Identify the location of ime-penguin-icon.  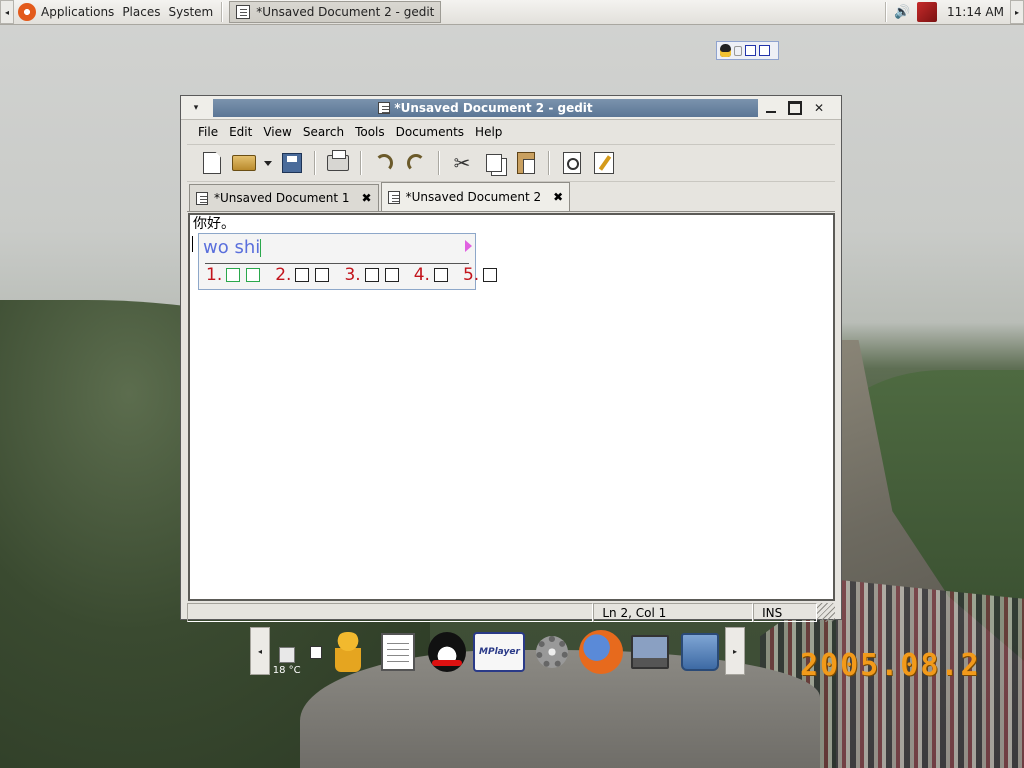
(725, 50).